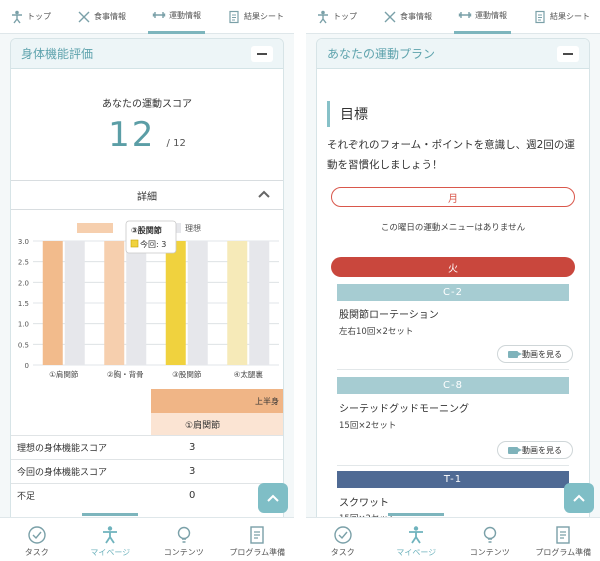  What do you see at coordinates (465, 15) in the screenshot?
I see `dumbbell-icon` at bounding box center [465, 15].